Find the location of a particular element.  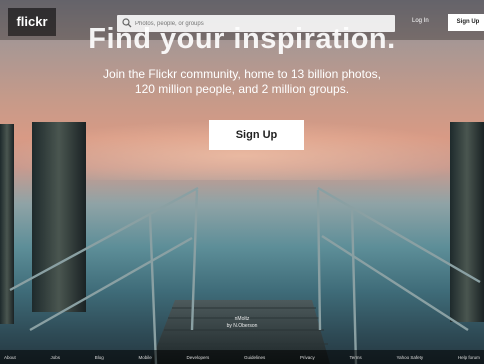

footer-link-yahoo-safety: Yahoo Safety is located at coordinates (409, 357).